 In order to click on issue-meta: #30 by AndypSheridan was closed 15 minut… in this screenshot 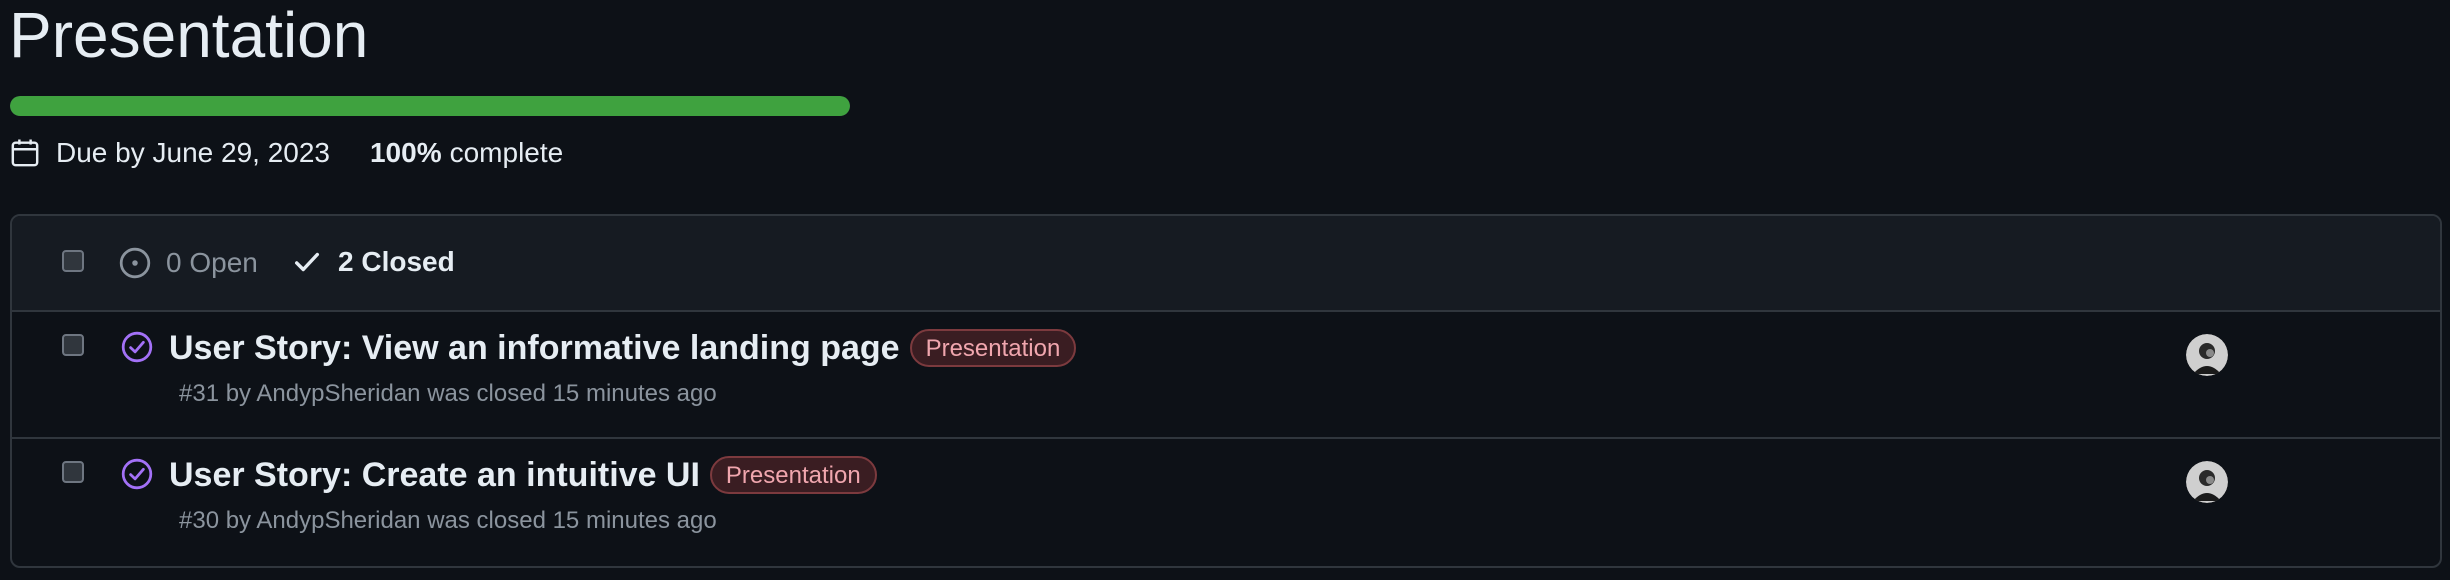, I will do `click(448, 520)`.